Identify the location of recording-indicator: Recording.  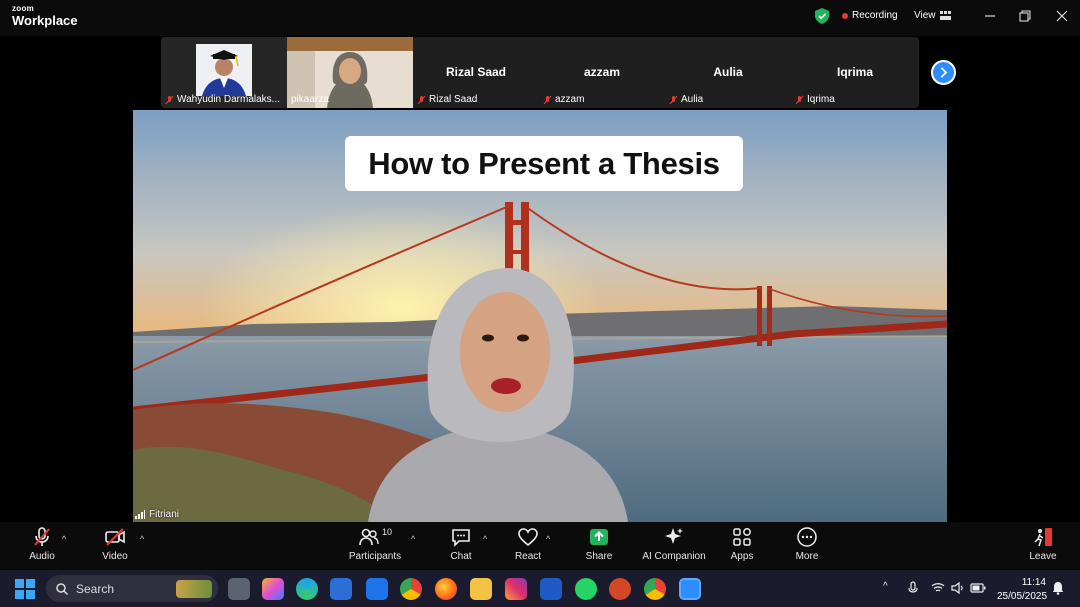
(870, 15).